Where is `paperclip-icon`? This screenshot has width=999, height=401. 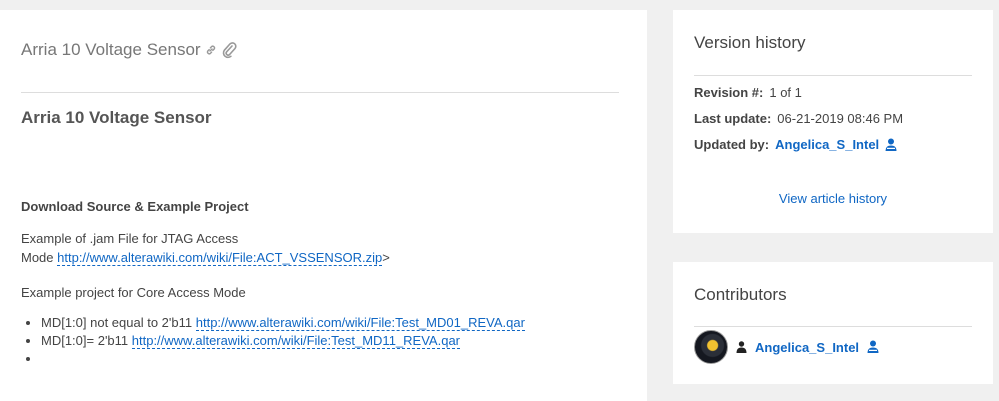 paperclip-icon is located at coordinates (229, 50).